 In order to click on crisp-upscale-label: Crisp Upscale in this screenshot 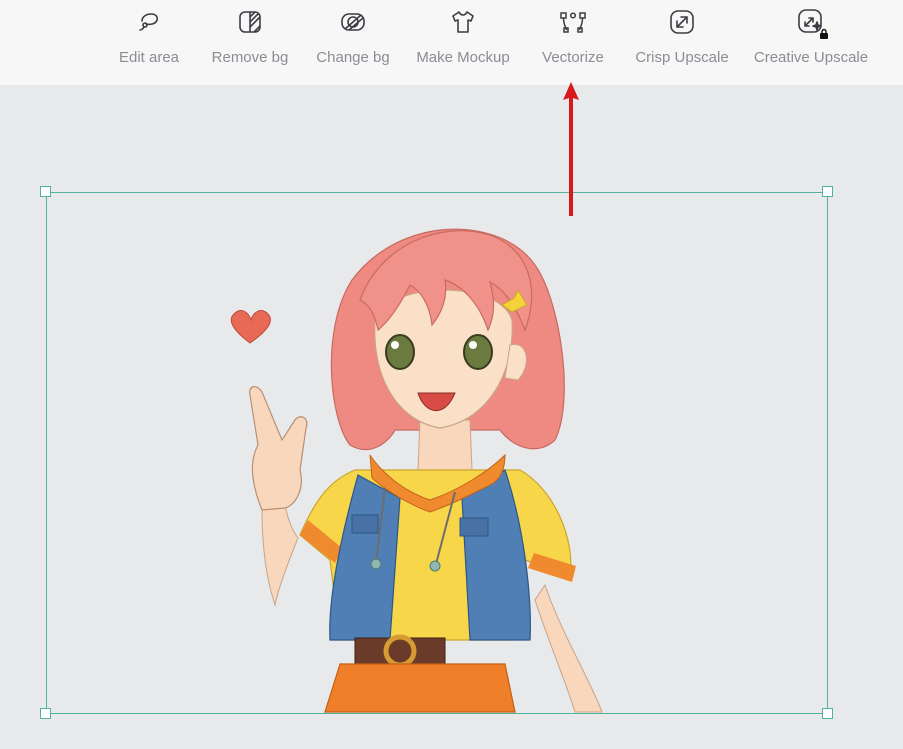, I will do `click(682, 57)`.